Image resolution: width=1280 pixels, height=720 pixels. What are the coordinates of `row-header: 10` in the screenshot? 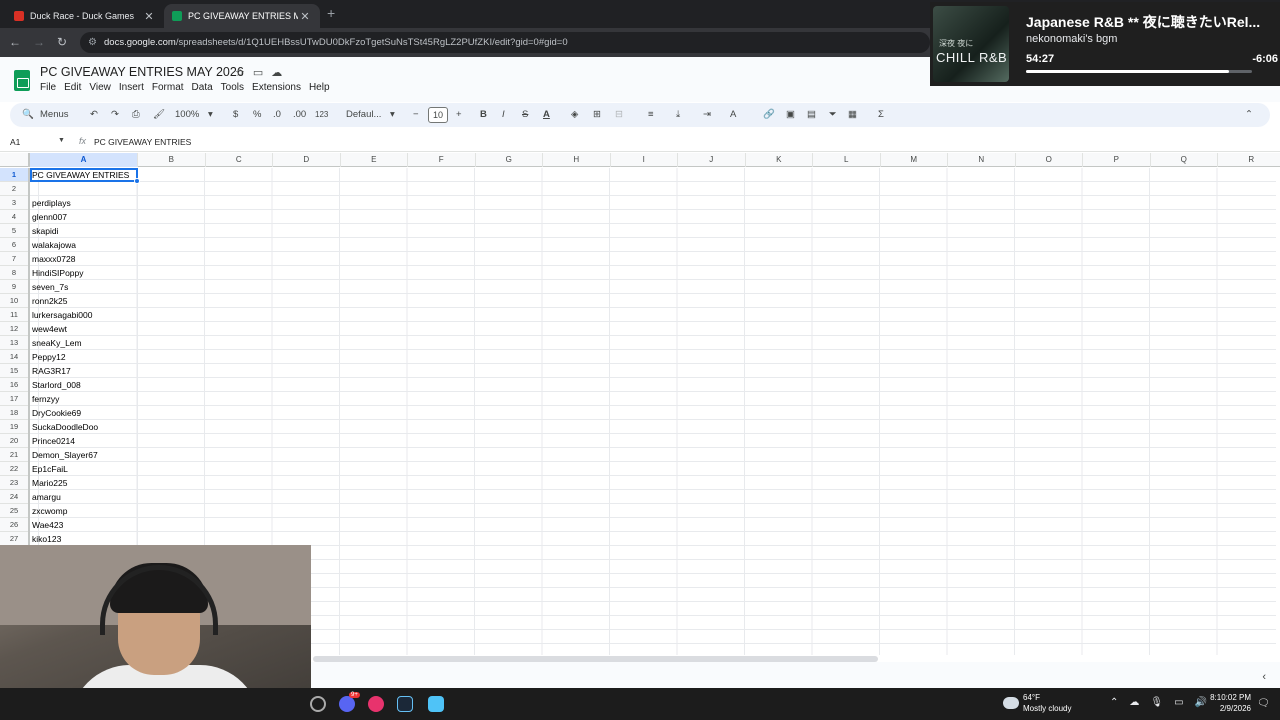 It's located at (14, 301).